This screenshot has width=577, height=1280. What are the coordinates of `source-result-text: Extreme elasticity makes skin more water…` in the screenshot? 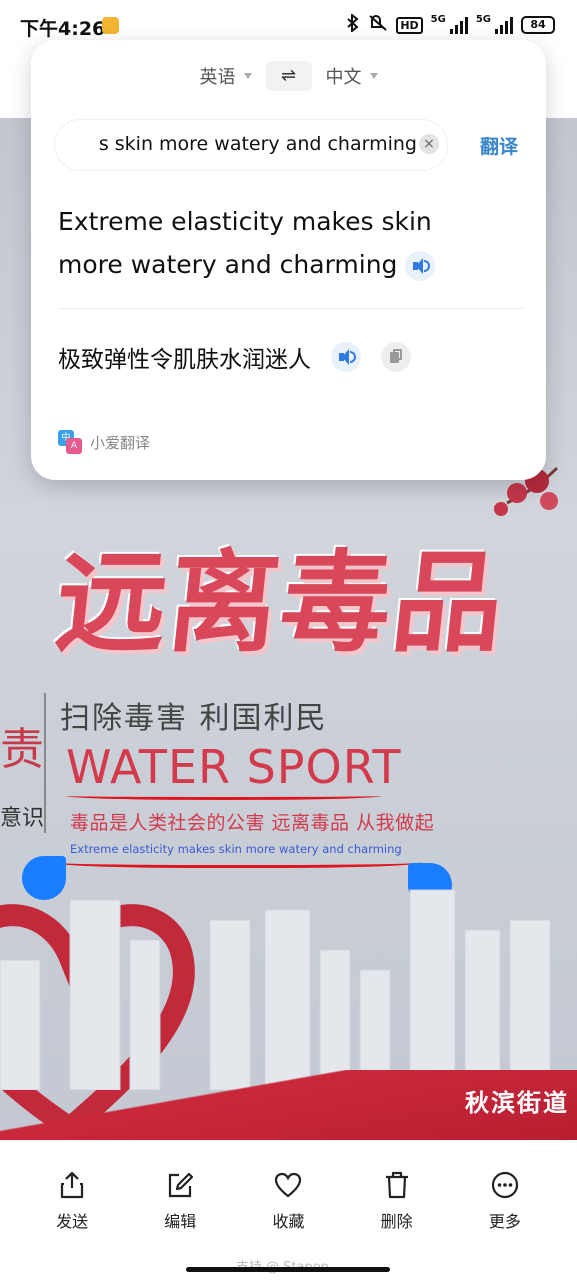 It's located at (245, 243).